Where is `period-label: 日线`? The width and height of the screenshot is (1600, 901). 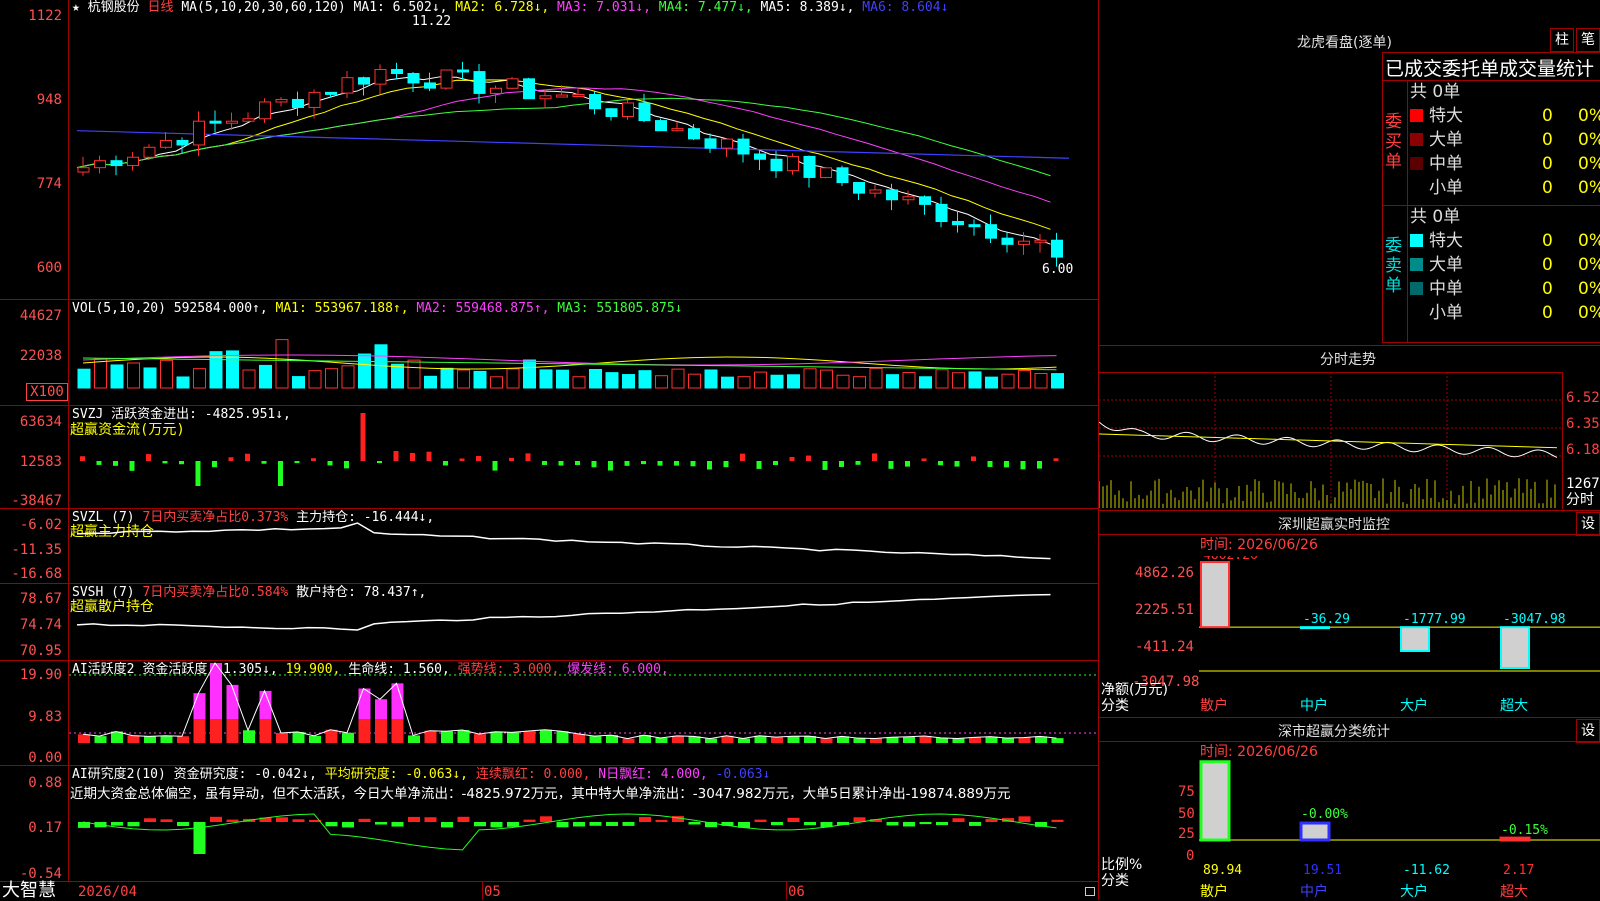
period-label: 日线 is located at coordinates (161, 7).